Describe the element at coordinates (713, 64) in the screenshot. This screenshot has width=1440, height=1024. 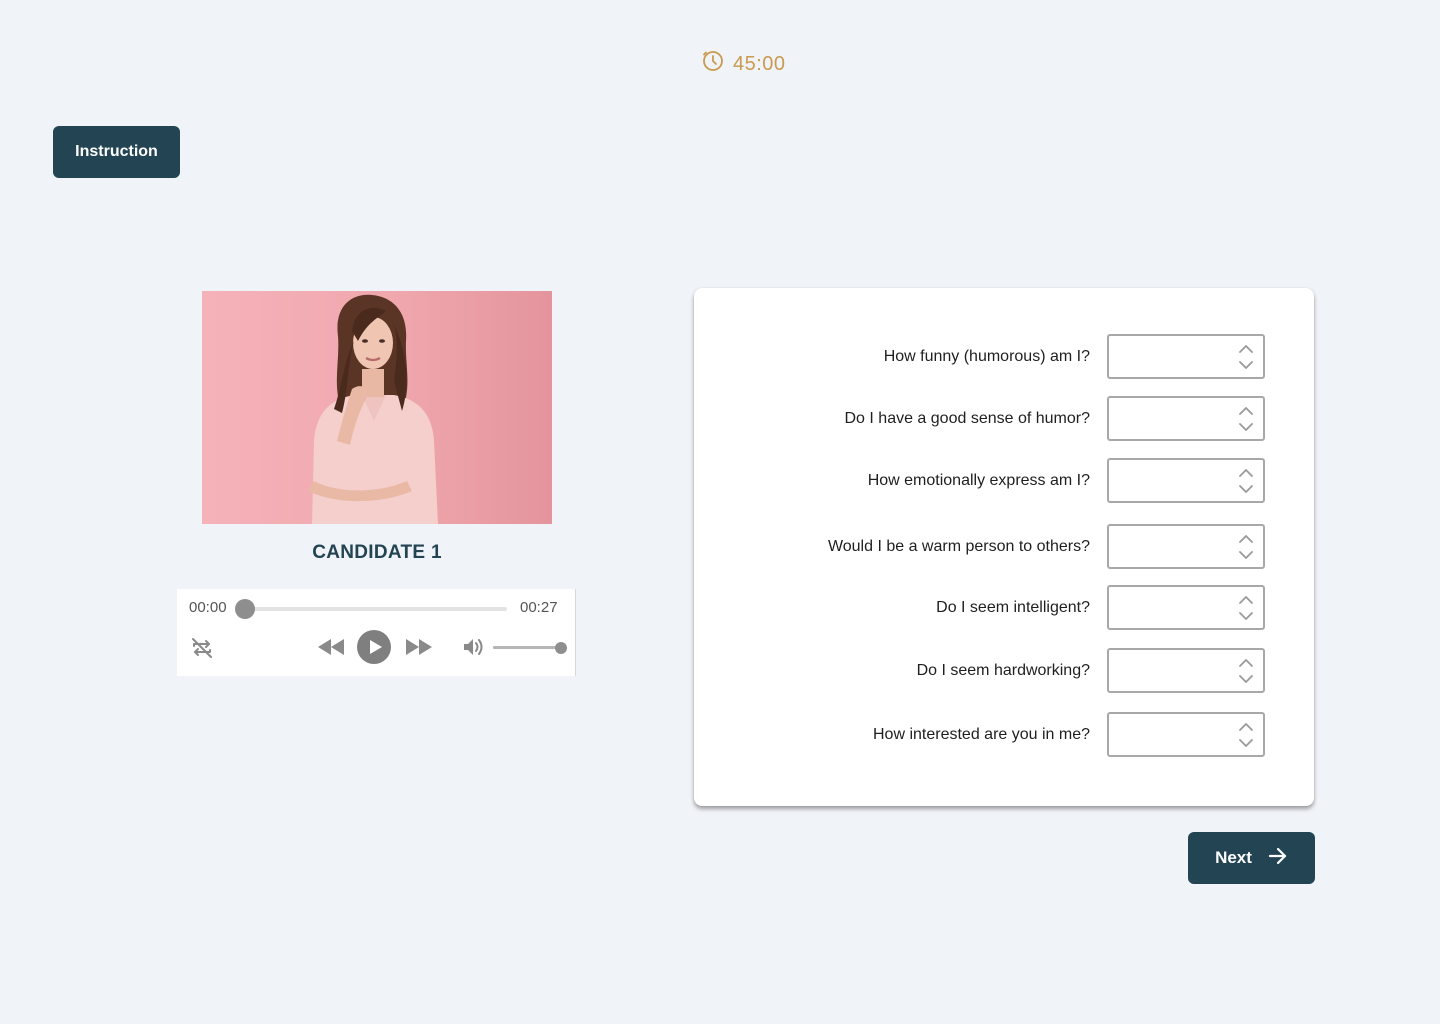
I see `clock-icon` at that location.